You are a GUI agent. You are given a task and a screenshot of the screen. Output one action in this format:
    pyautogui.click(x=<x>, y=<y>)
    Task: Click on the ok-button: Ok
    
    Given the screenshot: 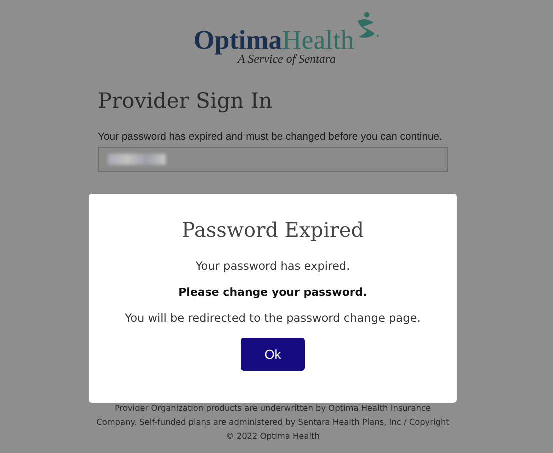 What is the action you would take?
    pyautogui.click(x=273, y=354)
    